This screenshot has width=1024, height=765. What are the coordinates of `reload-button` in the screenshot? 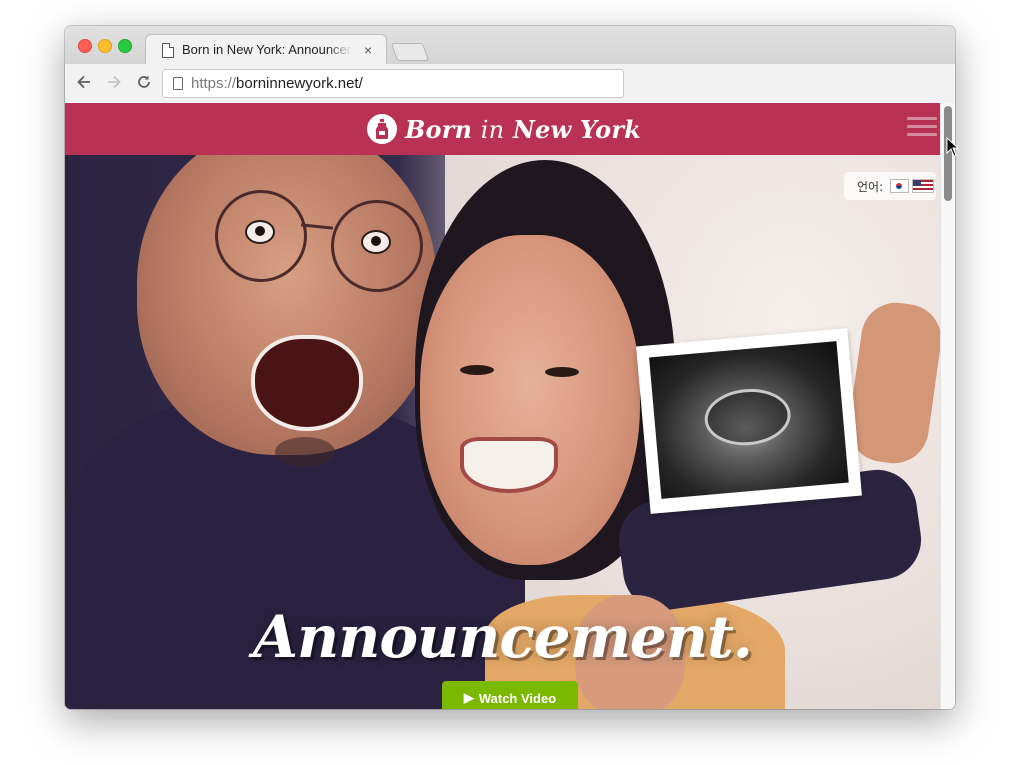 It's located at (144, 83).